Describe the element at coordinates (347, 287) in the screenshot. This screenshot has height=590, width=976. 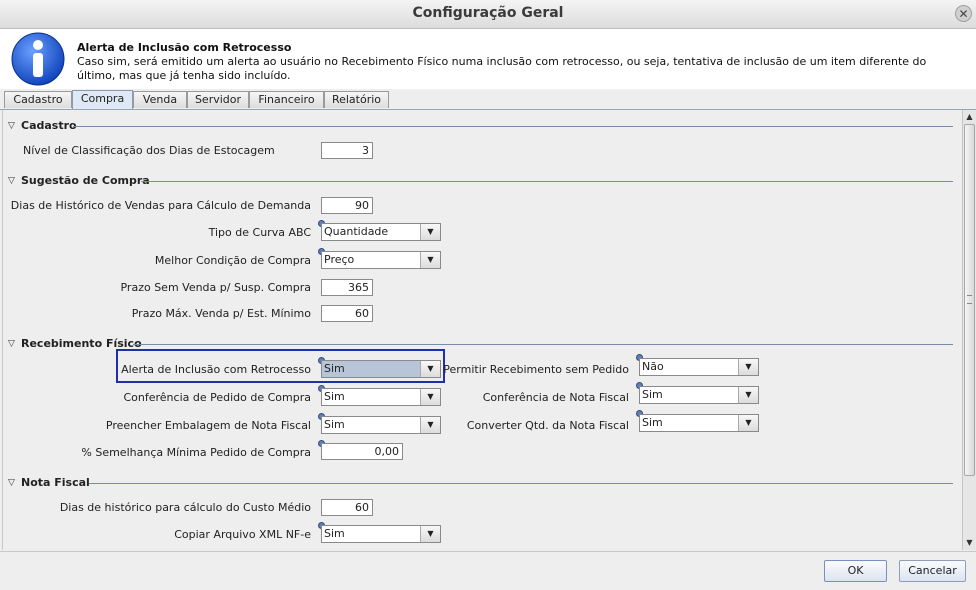
I see `prazo-sem-venda-input: 365` at that location.